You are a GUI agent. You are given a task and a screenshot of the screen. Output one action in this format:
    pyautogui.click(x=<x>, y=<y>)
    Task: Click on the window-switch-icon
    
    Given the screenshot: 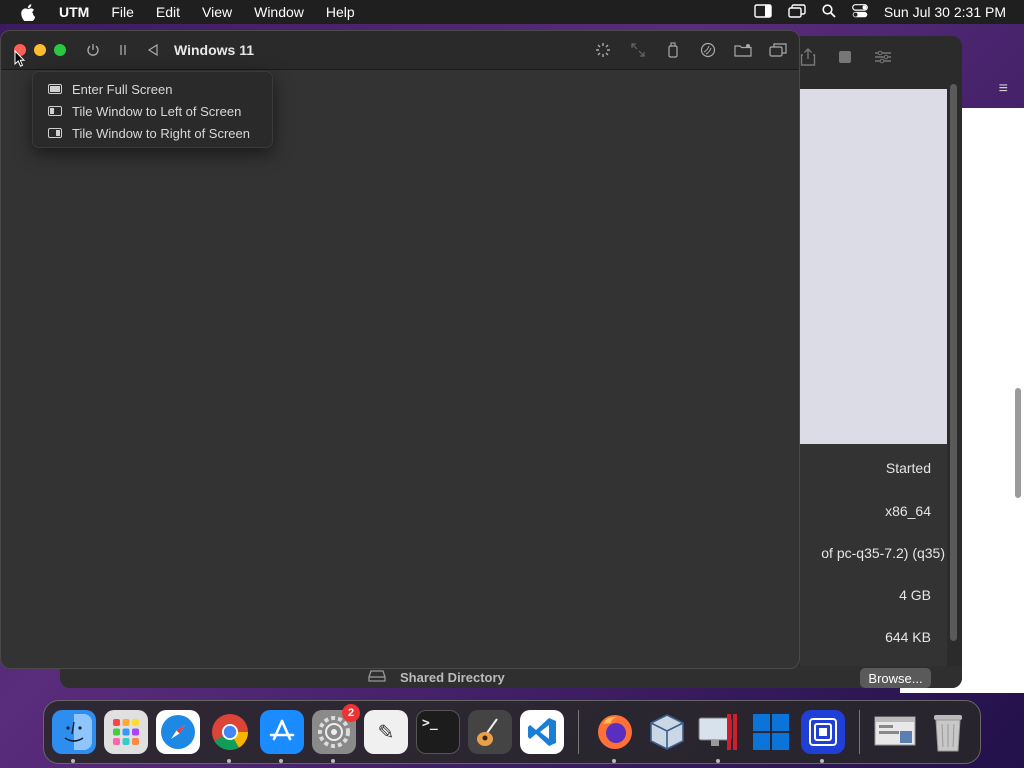 What is the action you would take?
    pyautogui.click(x=778, y=50)
    